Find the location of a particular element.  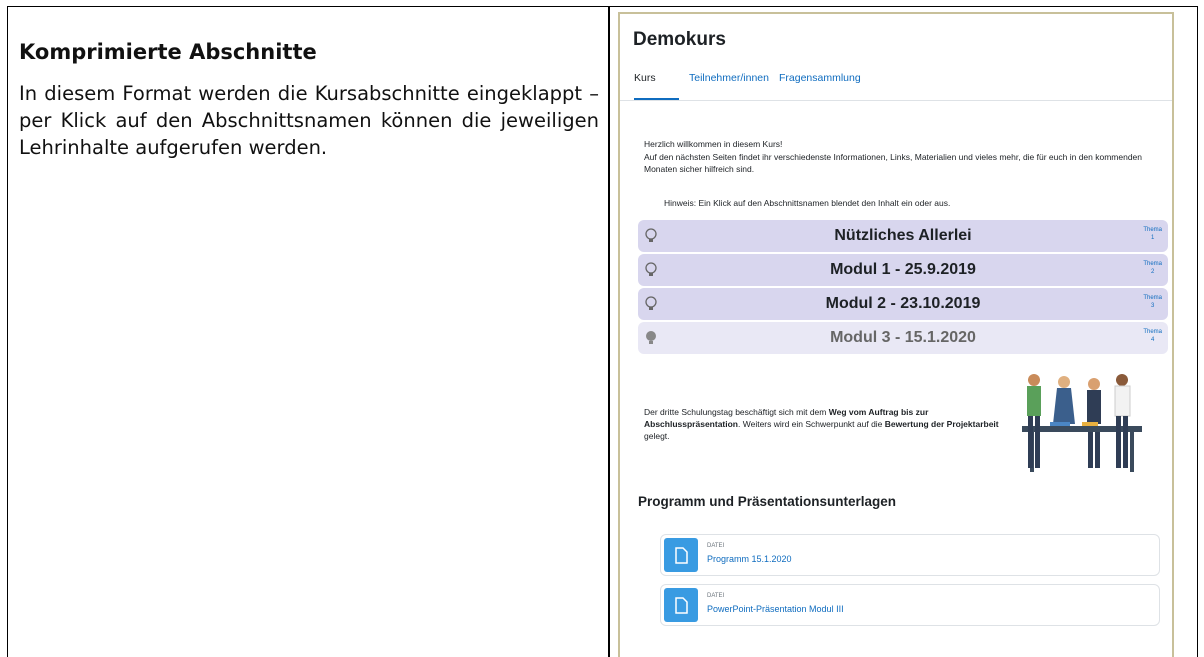

document-heading: Komprimierte Abschnitte is located at coordinates (168, 52).